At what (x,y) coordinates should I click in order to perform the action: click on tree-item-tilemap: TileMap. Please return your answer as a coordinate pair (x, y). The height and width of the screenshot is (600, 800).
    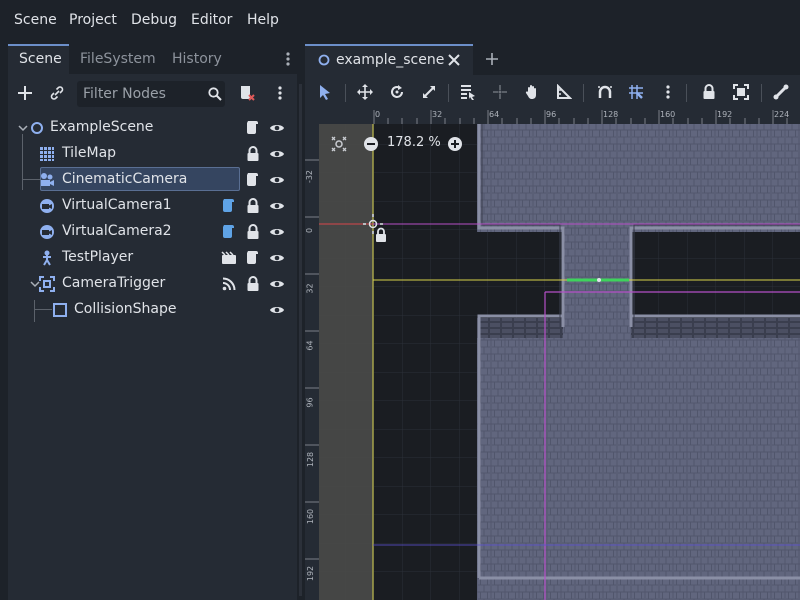
    Looking at the image, I should click on (152, 154).